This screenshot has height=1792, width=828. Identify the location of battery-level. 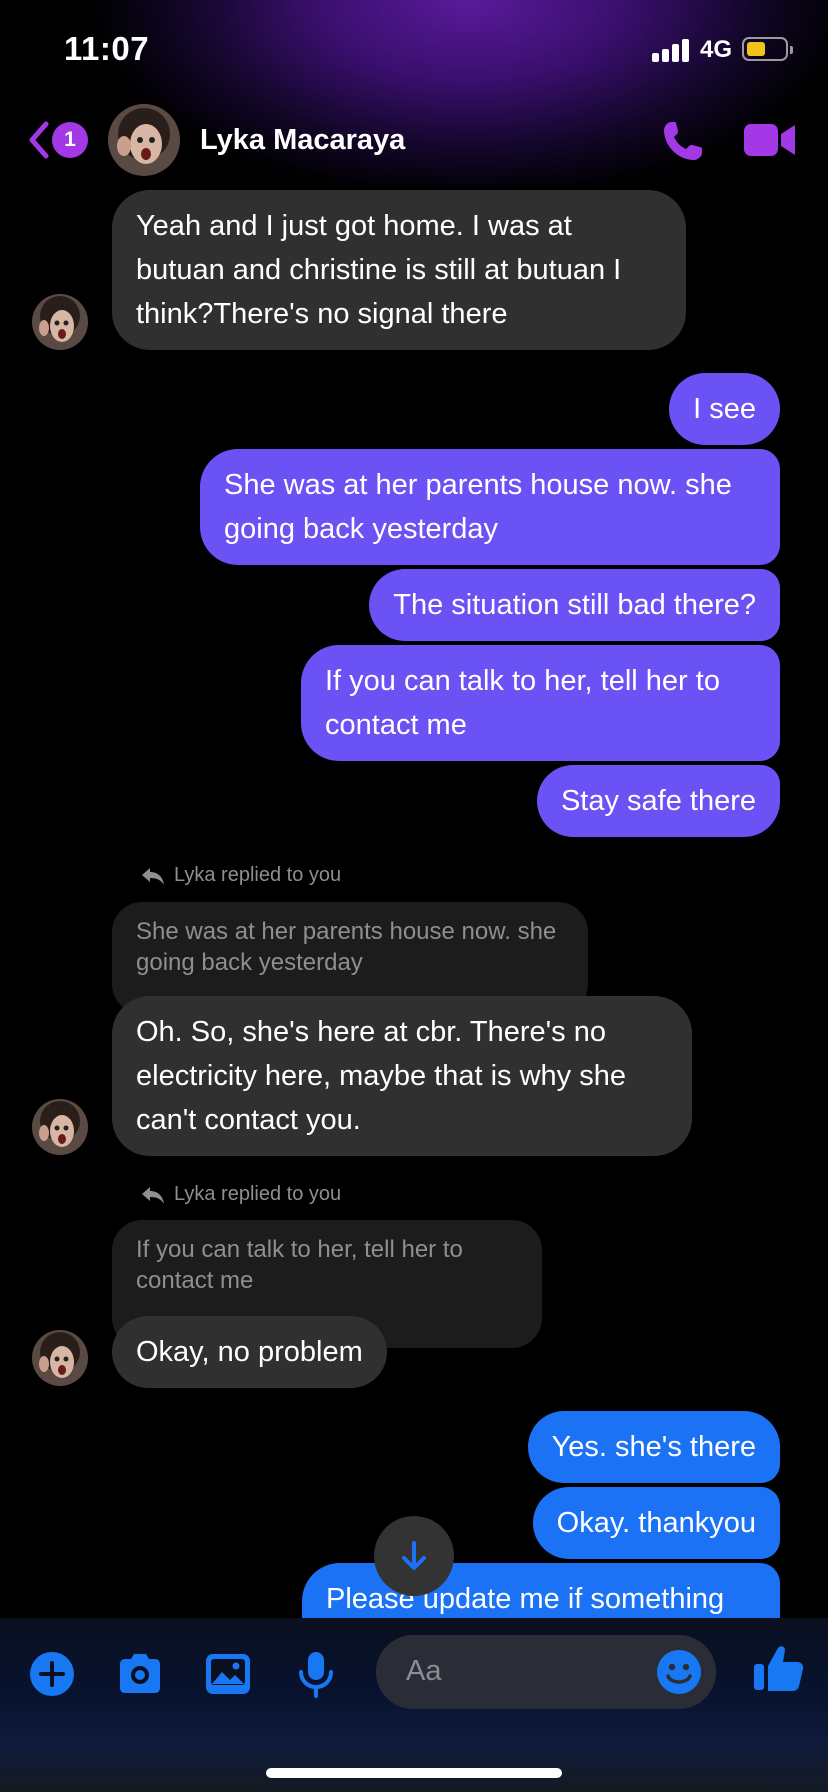
(756, 49).